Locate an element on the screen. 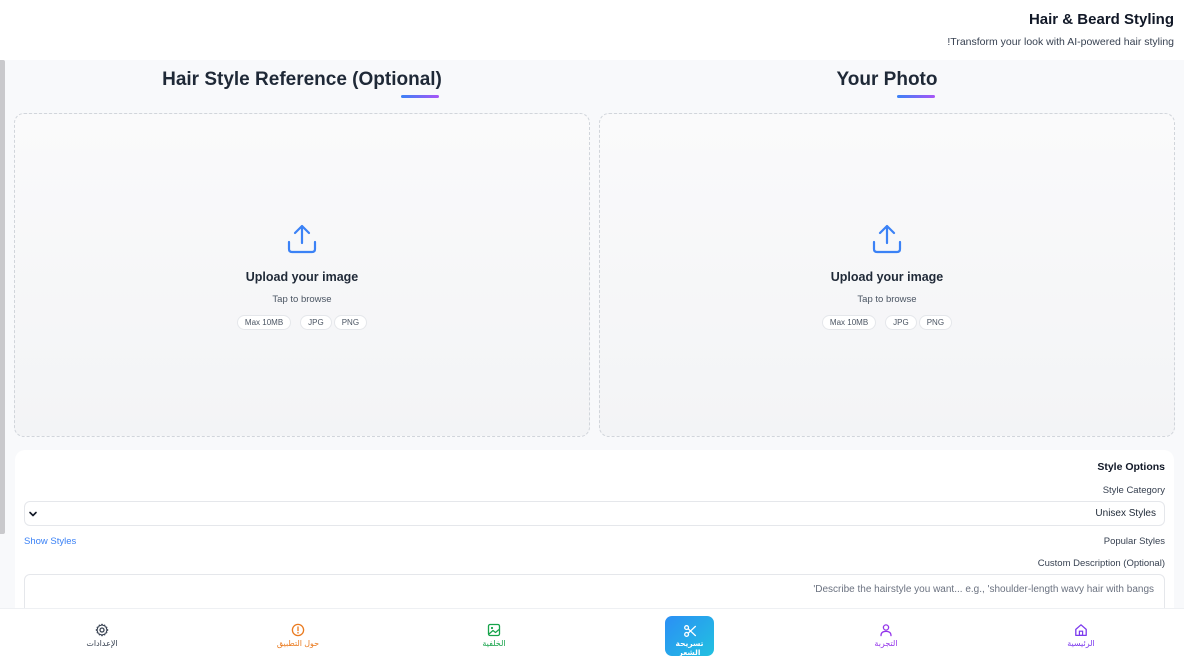 Image resolution: width=1184 pixels, height=662 pixels. nav-label-tryon: التجربة is located at coordinates (886, 643).